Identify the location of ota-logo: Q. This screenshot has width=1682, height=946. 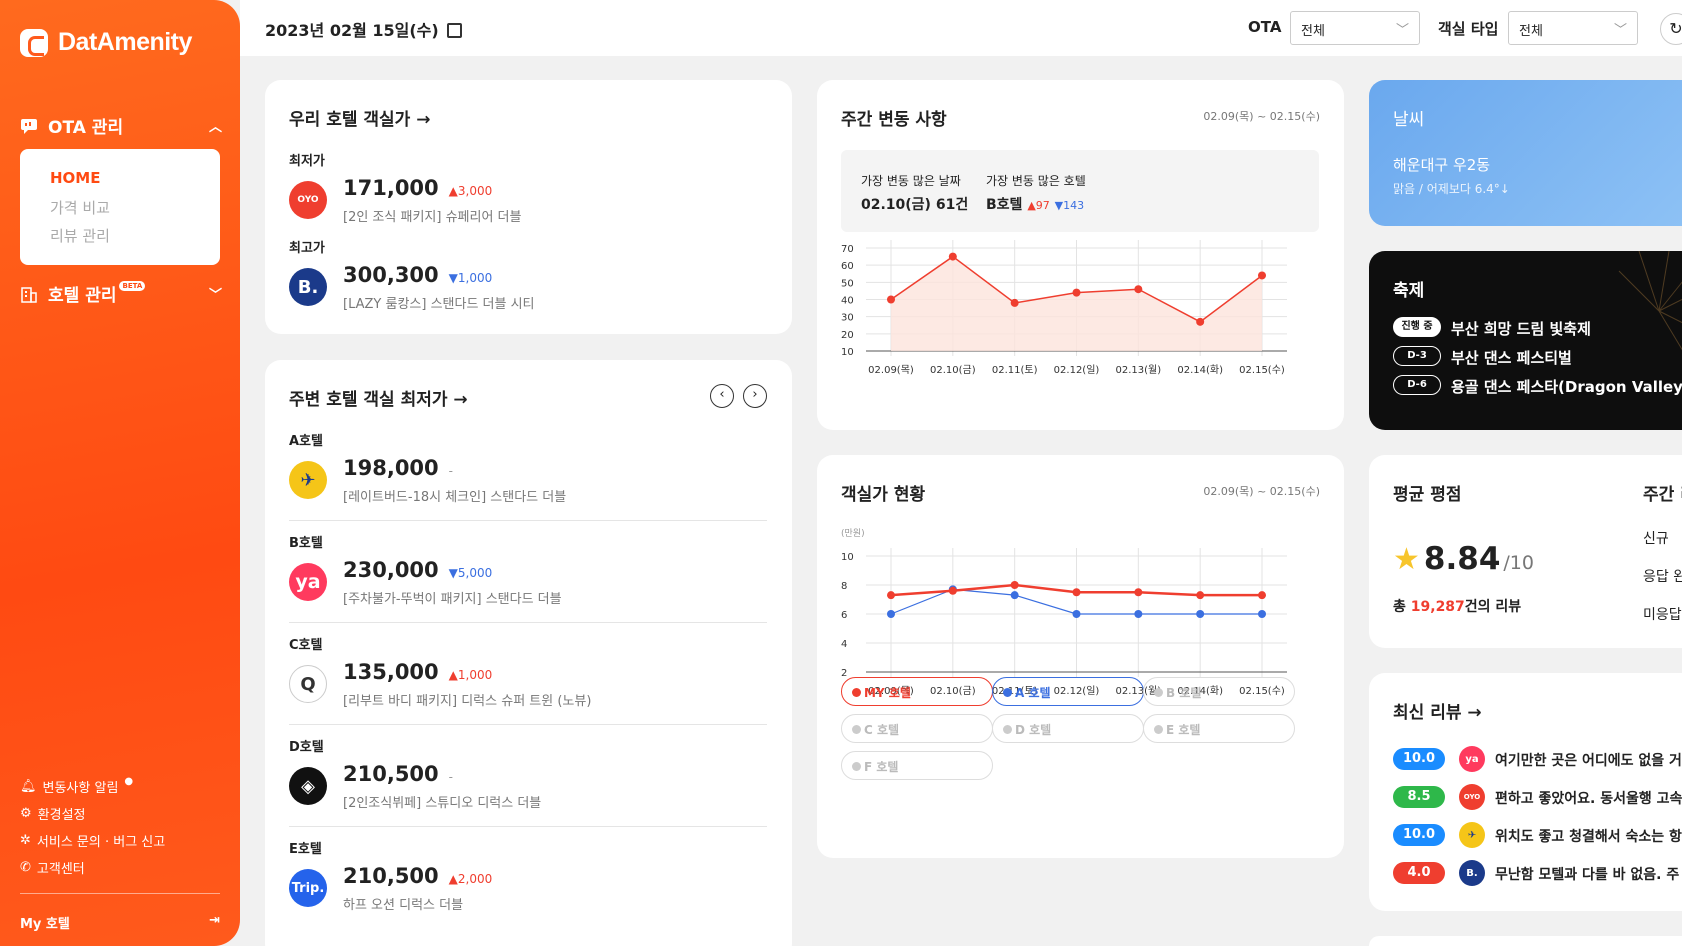
(308, 684).